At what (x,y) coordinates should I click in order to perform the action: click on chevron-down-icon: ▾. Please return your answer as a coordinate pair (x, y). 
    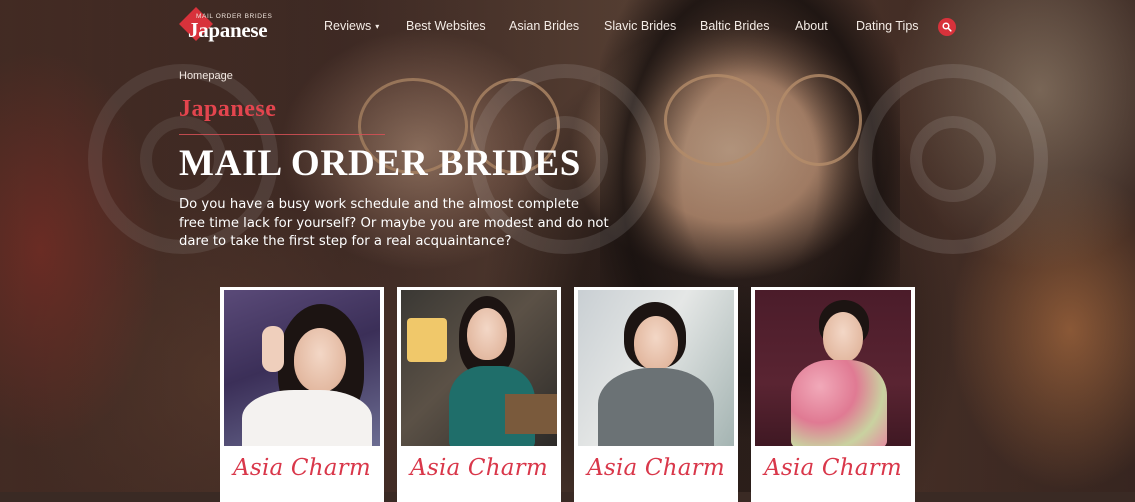
    Looking at the image, I should click on (377, 26).